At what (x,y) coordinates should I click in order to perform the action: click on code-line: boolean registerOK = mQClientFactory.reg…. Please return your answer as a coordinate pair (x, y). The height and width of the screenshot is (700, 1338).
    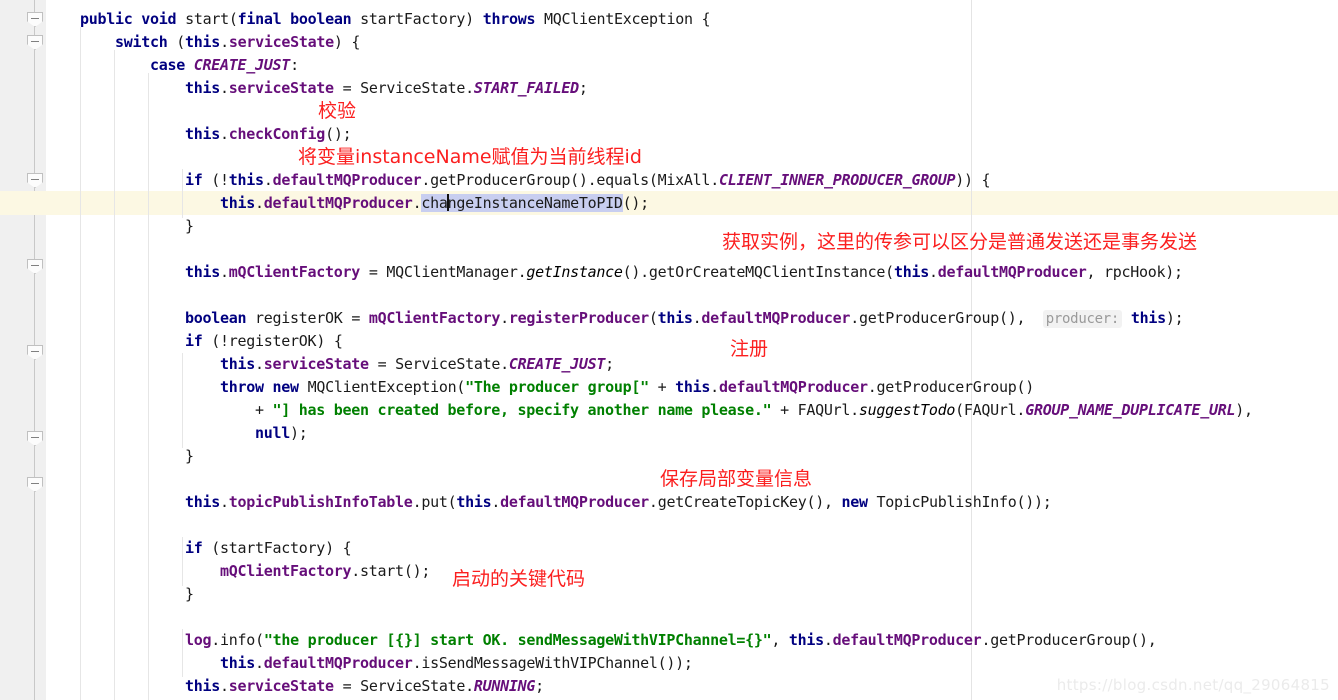
    Looking at the image, I should click on (632, 318).